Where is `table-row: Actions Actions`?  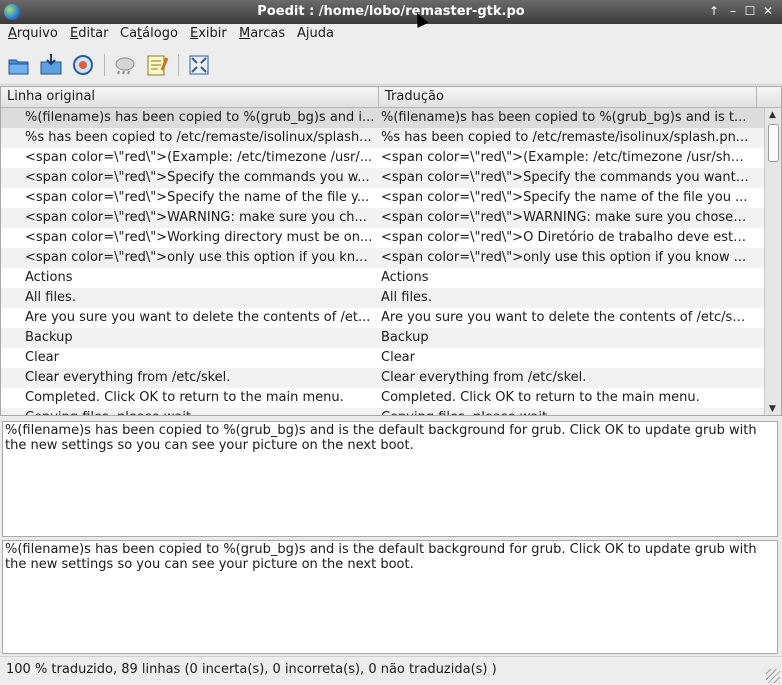
table-row: Actions Actions is located at coordinates (383, 278).